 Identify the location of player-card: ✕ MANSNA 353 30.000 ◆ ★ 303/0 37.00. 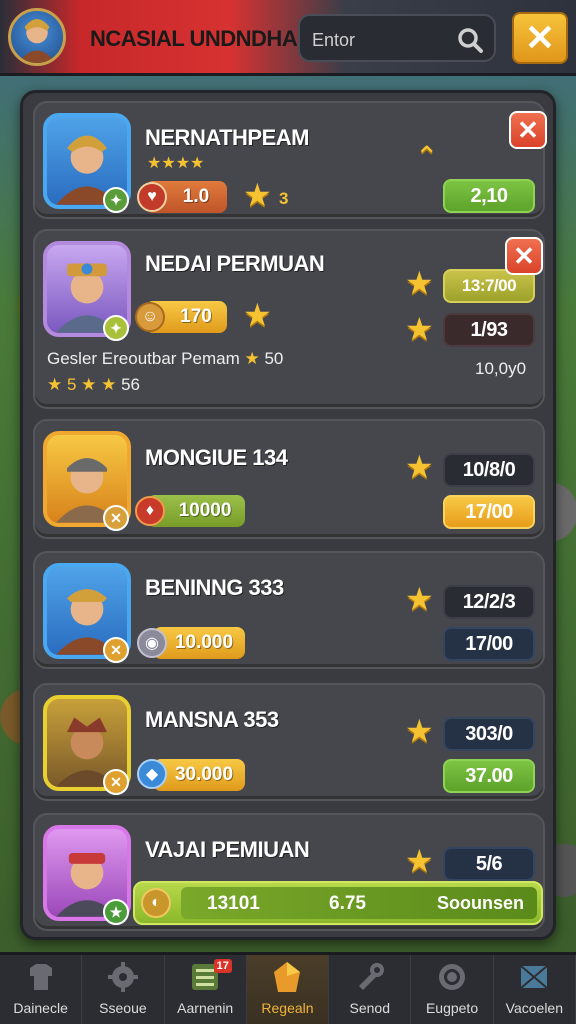
(289, 742).